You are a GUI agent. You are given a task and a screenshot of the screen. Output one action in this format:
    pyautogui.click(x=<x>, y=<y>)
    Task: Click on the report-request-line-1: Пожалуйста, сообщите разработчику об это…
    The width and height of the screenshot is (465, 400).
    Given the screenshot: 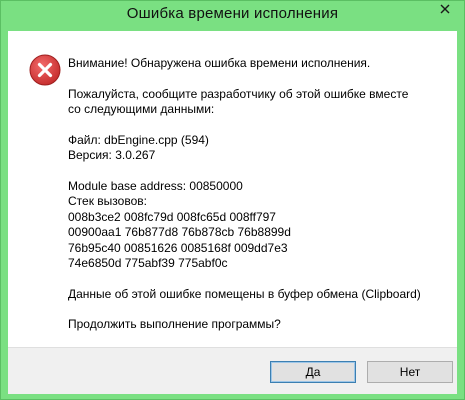 What is the action you would take?
    pyautogui.click(x=238, y=93)
    